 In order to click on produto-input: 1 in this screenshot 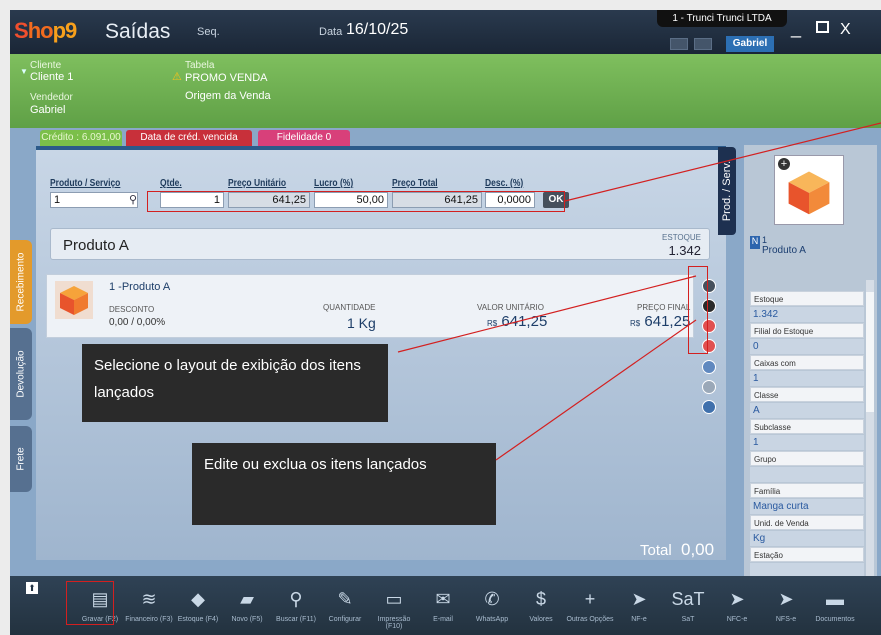, I will do `click(94, 200)`.